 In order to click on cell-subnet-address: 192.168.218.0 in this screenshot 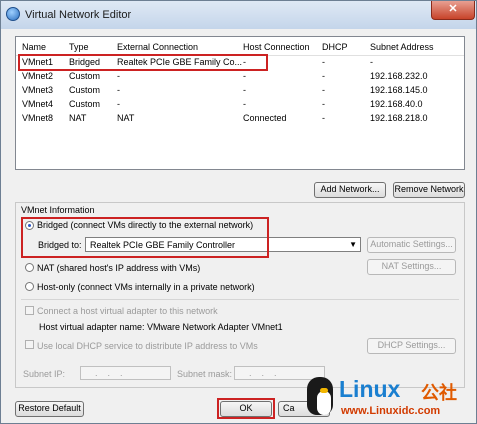, I will do `click(399, 118)`.